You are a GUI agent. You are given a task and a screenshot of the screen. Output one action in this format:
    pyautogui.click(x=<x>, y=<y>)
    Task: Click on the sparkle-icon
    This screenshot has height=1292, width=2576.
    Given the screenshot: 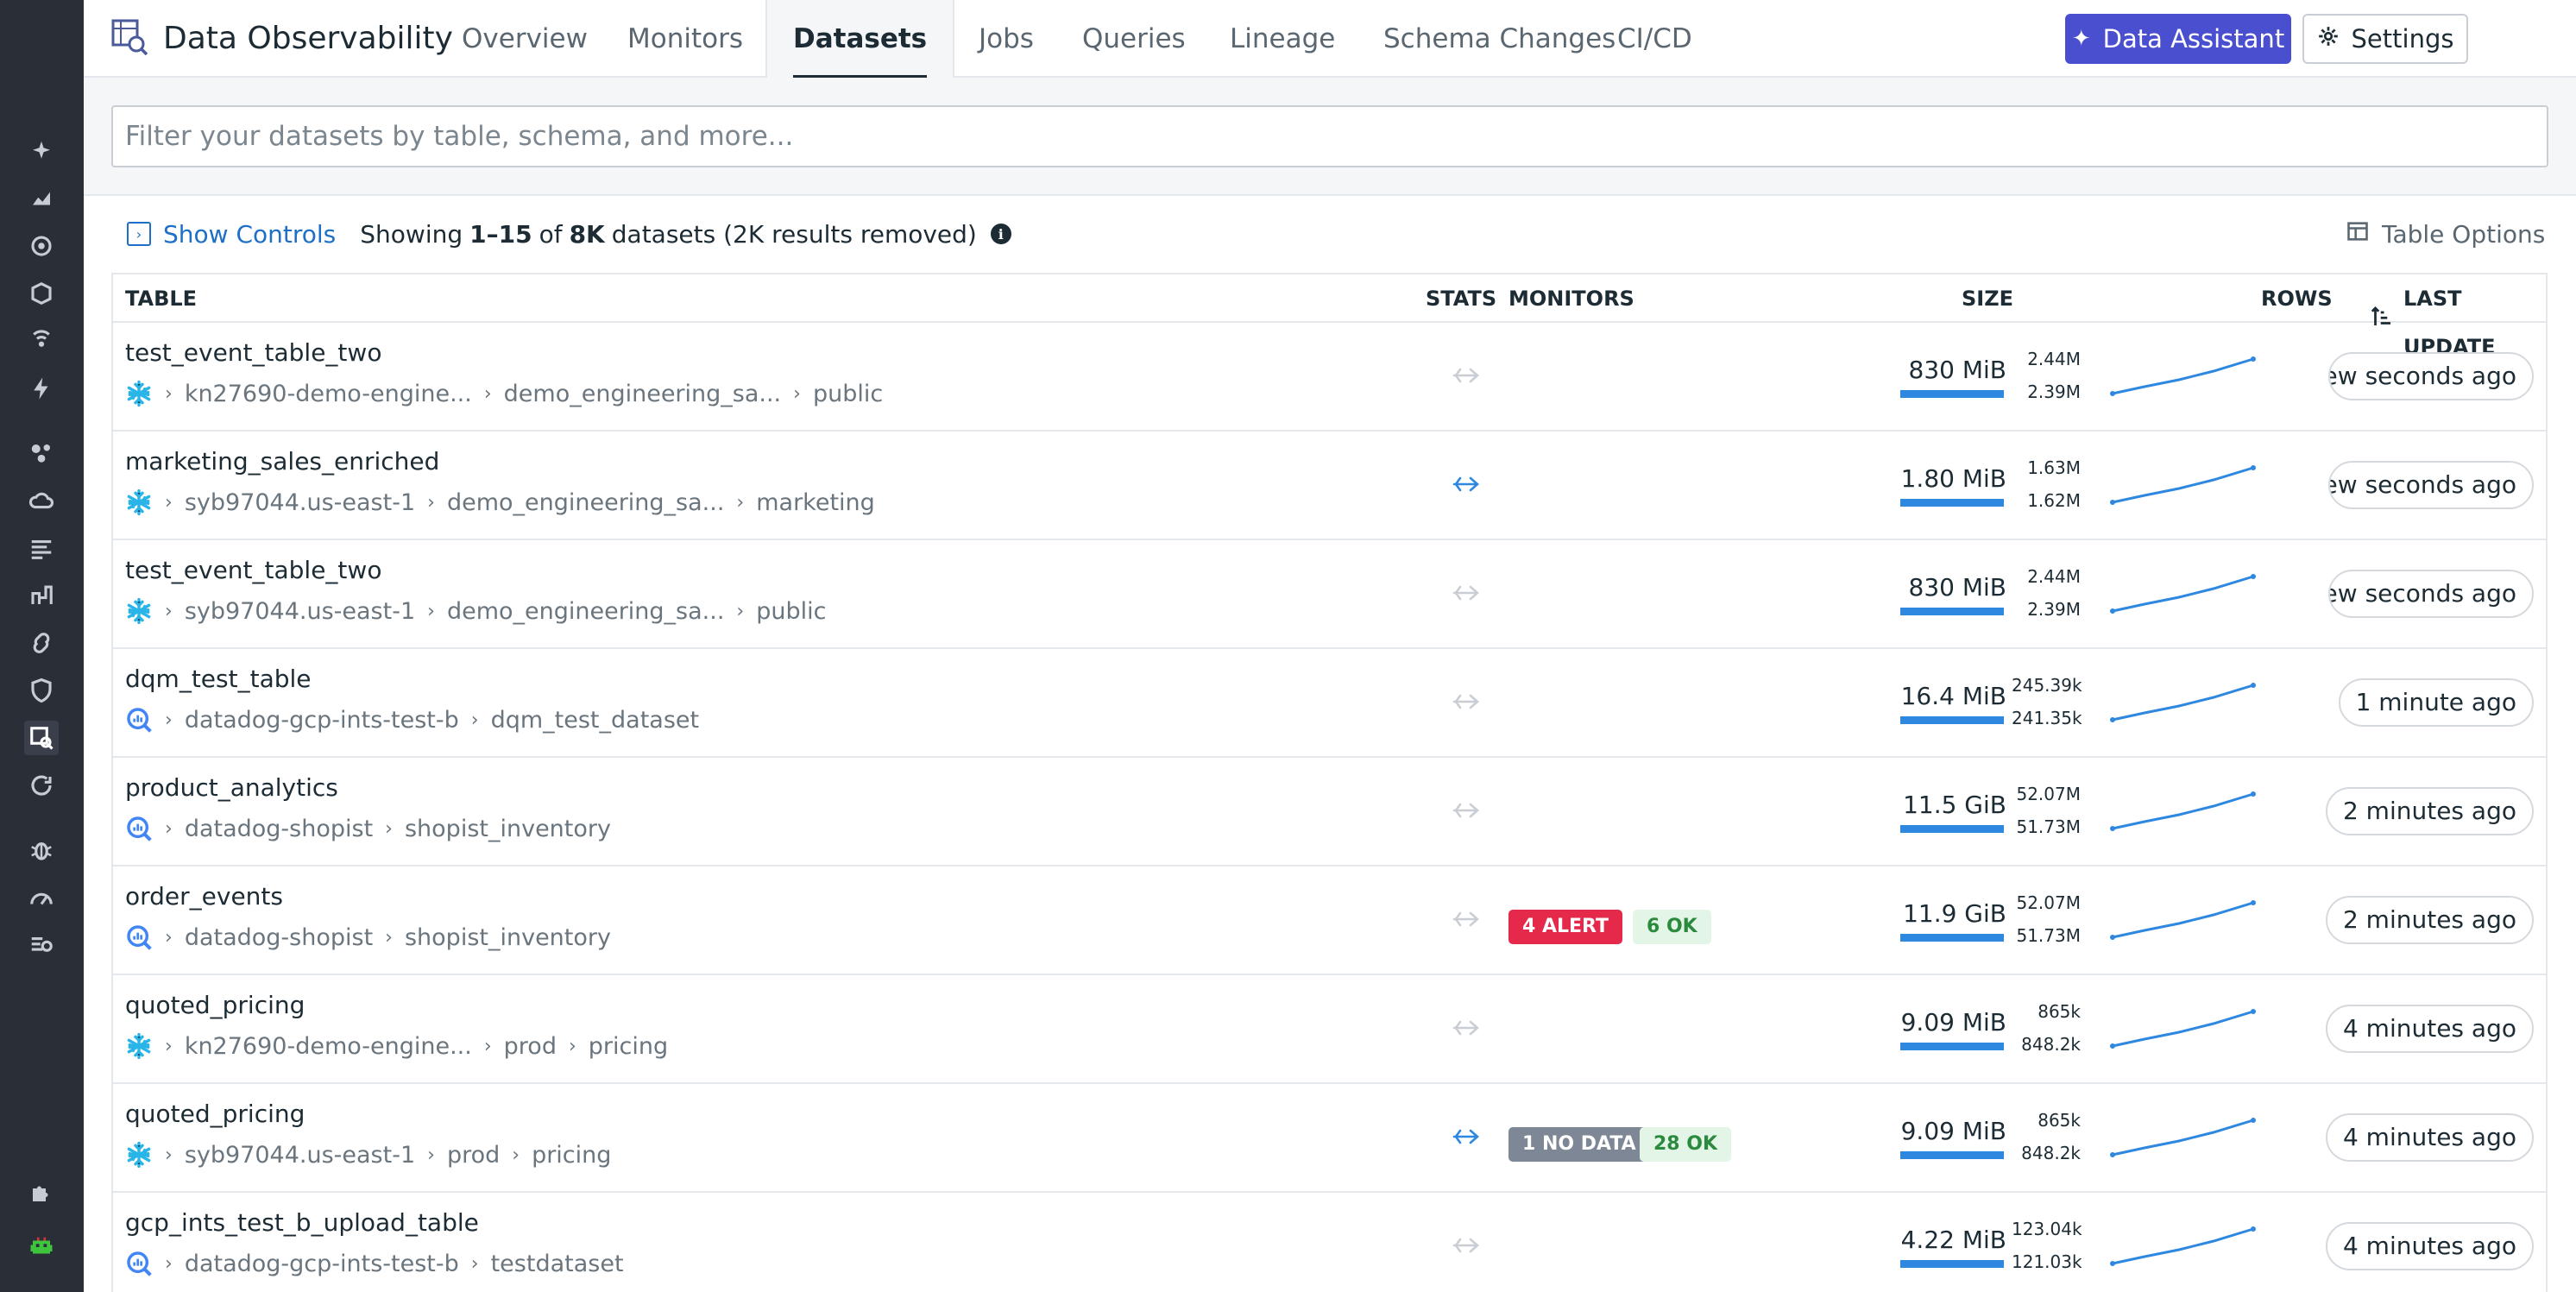 What is the action you would take?
    pyautogui.click(x=42, y=151)
    